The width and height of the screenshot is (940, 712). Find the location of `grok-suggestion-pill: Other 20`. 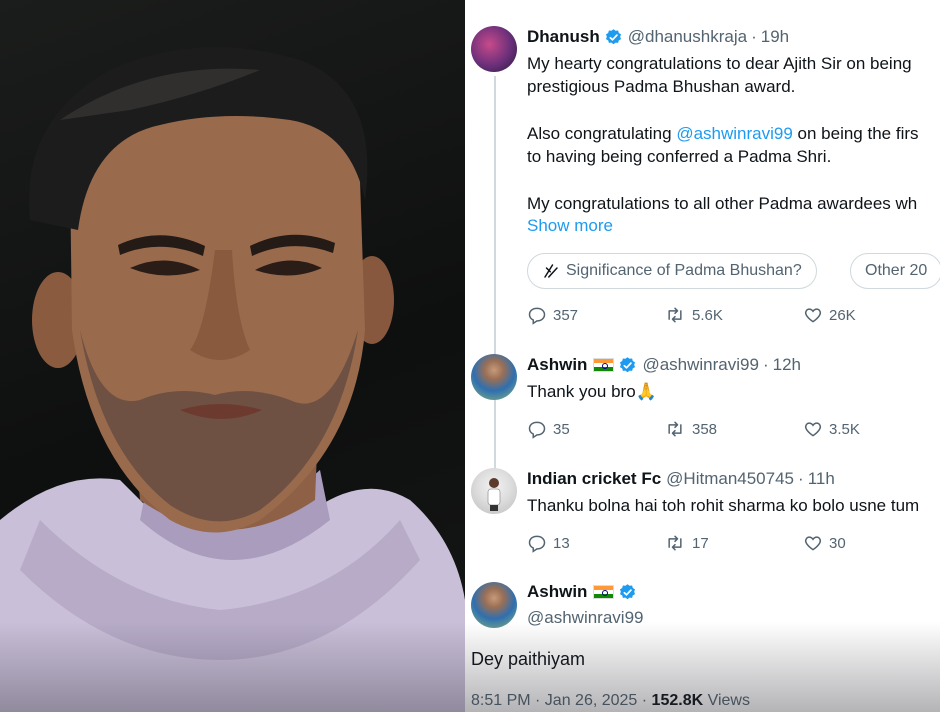

grok-suggestion-pill: Other 20 is located at coordinates (895, 271).